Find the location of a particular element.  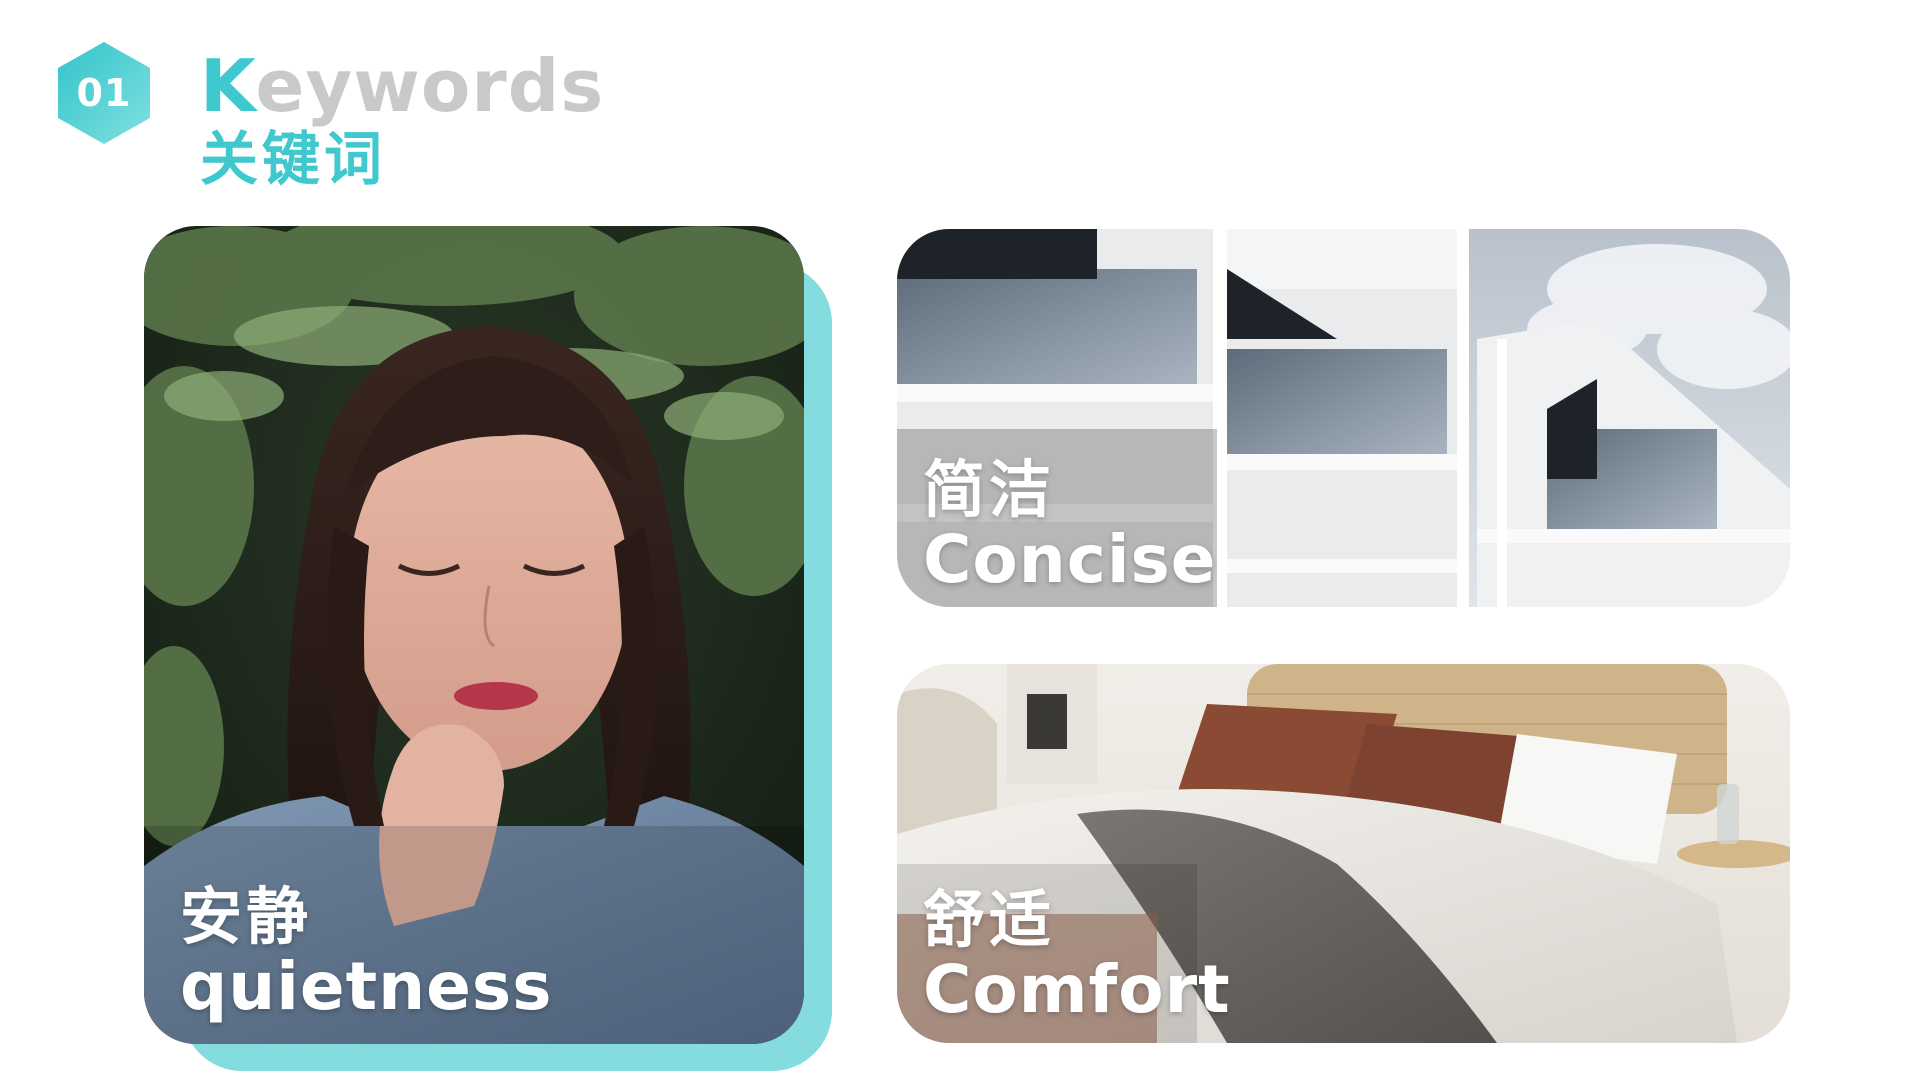

keyword-cn: 舒适 is located at coordinates (989, 919).